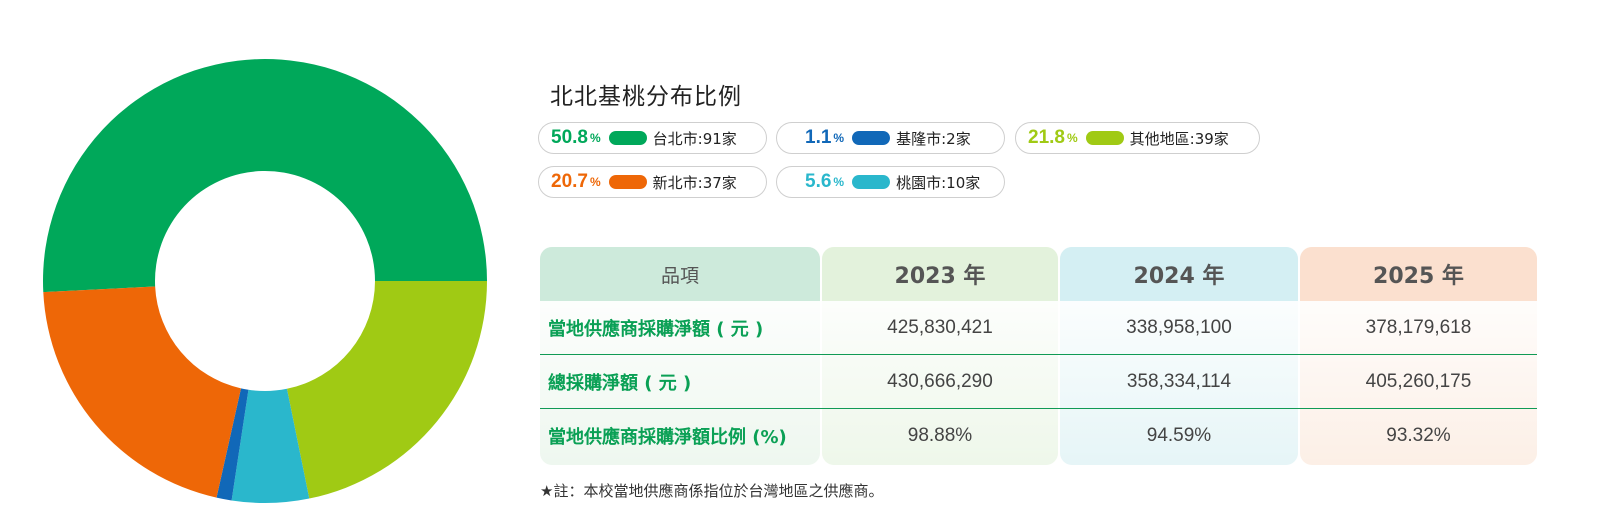 This screenshot has height=528, width=1597. What do you see at coordinates (646, 97) in the screenshot?
I see `chart-title: 北北基桃分布比例` at bounding box center [646, 97].